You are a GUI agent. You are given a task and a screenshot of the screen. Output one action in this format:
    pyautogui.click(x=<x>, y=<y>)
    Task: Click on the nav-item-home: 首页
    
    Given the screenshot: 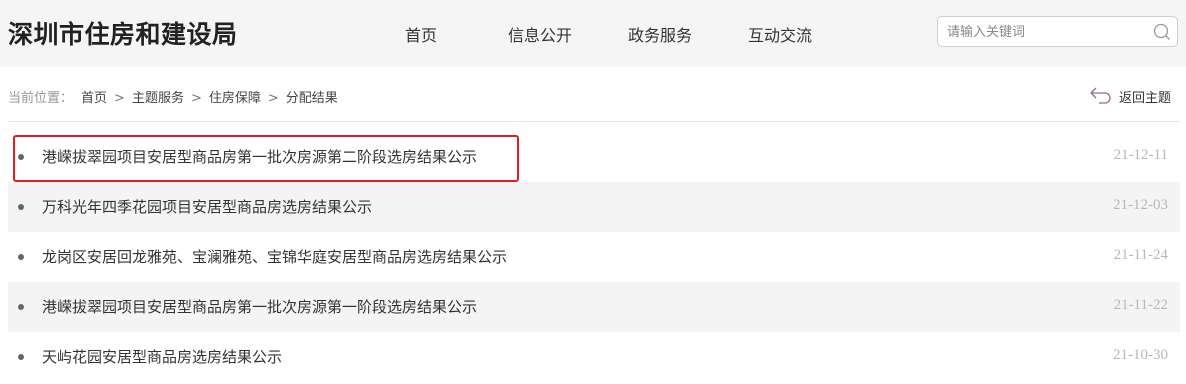 What is the action you would take?
    pyautogui.click(x=421, y=34)
    